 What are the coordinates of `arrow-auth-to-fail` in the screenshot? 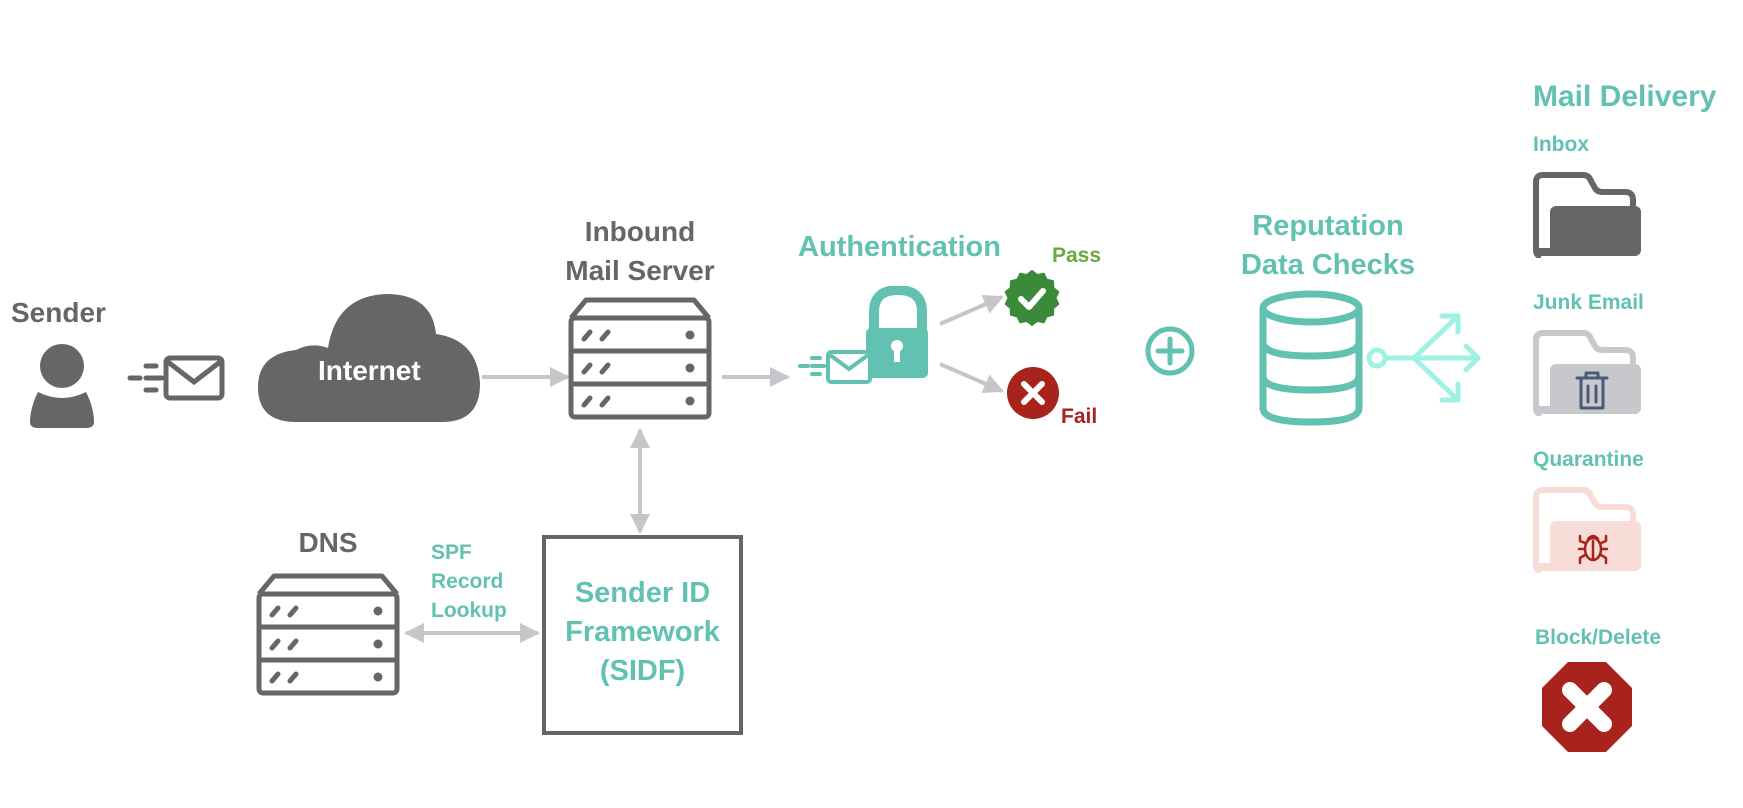 It's located at (971, 377).